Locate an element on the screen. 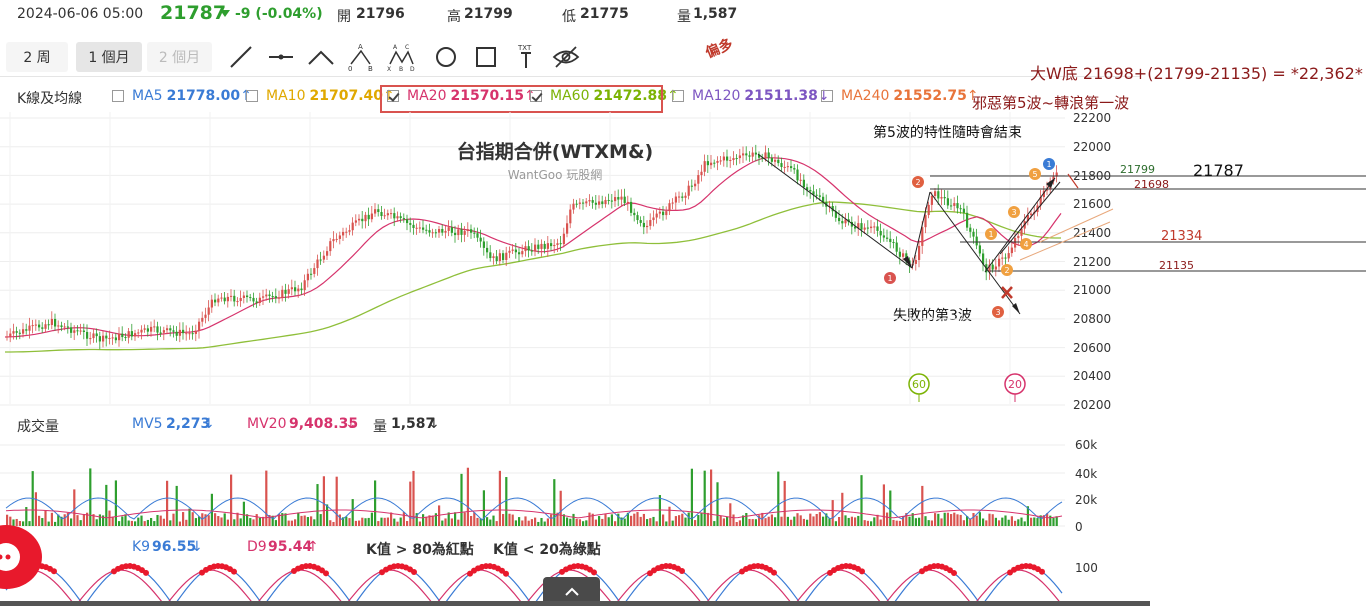 The image size is (1366, 606). ma10-checkbox is located at coordinates (252, 96).